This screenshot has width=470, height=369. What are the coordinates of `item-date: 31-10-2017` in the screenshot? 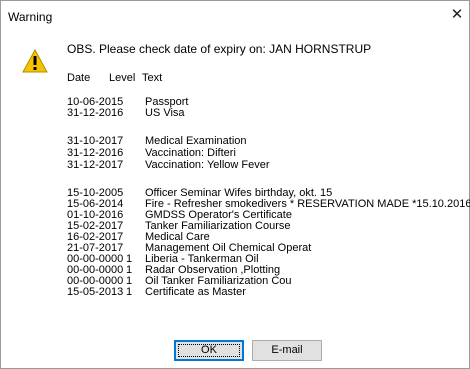 It's located at (95, 141).